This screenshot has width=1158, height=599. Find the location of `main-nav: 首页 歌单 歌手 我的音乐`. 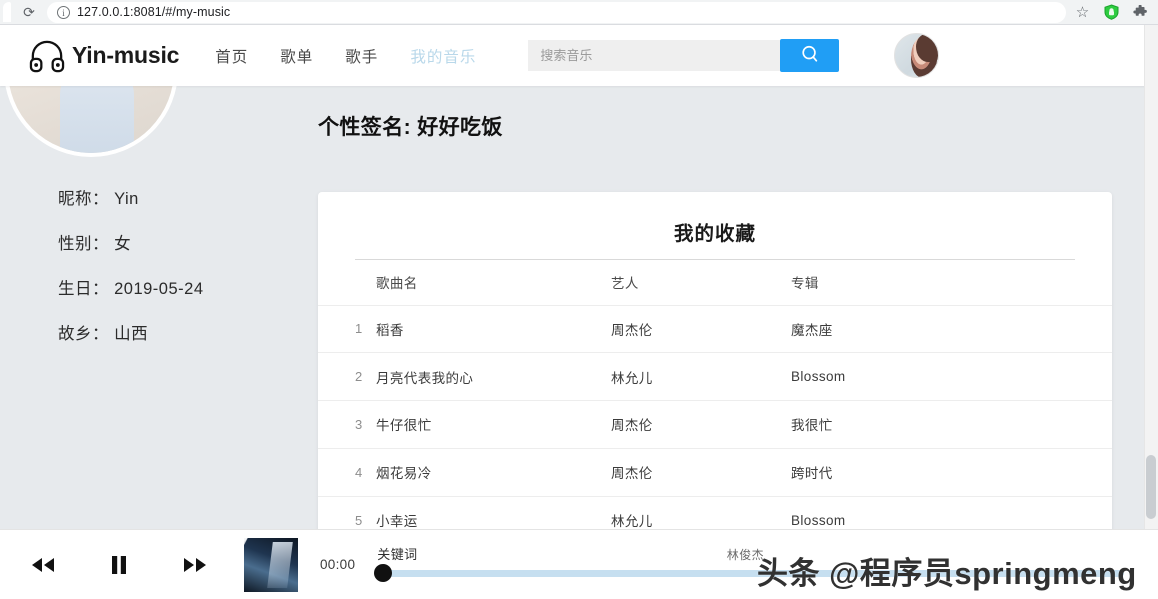

main-nav: 首页 歌单 歌手 我的音乐 is located at coordinates (345, 56).